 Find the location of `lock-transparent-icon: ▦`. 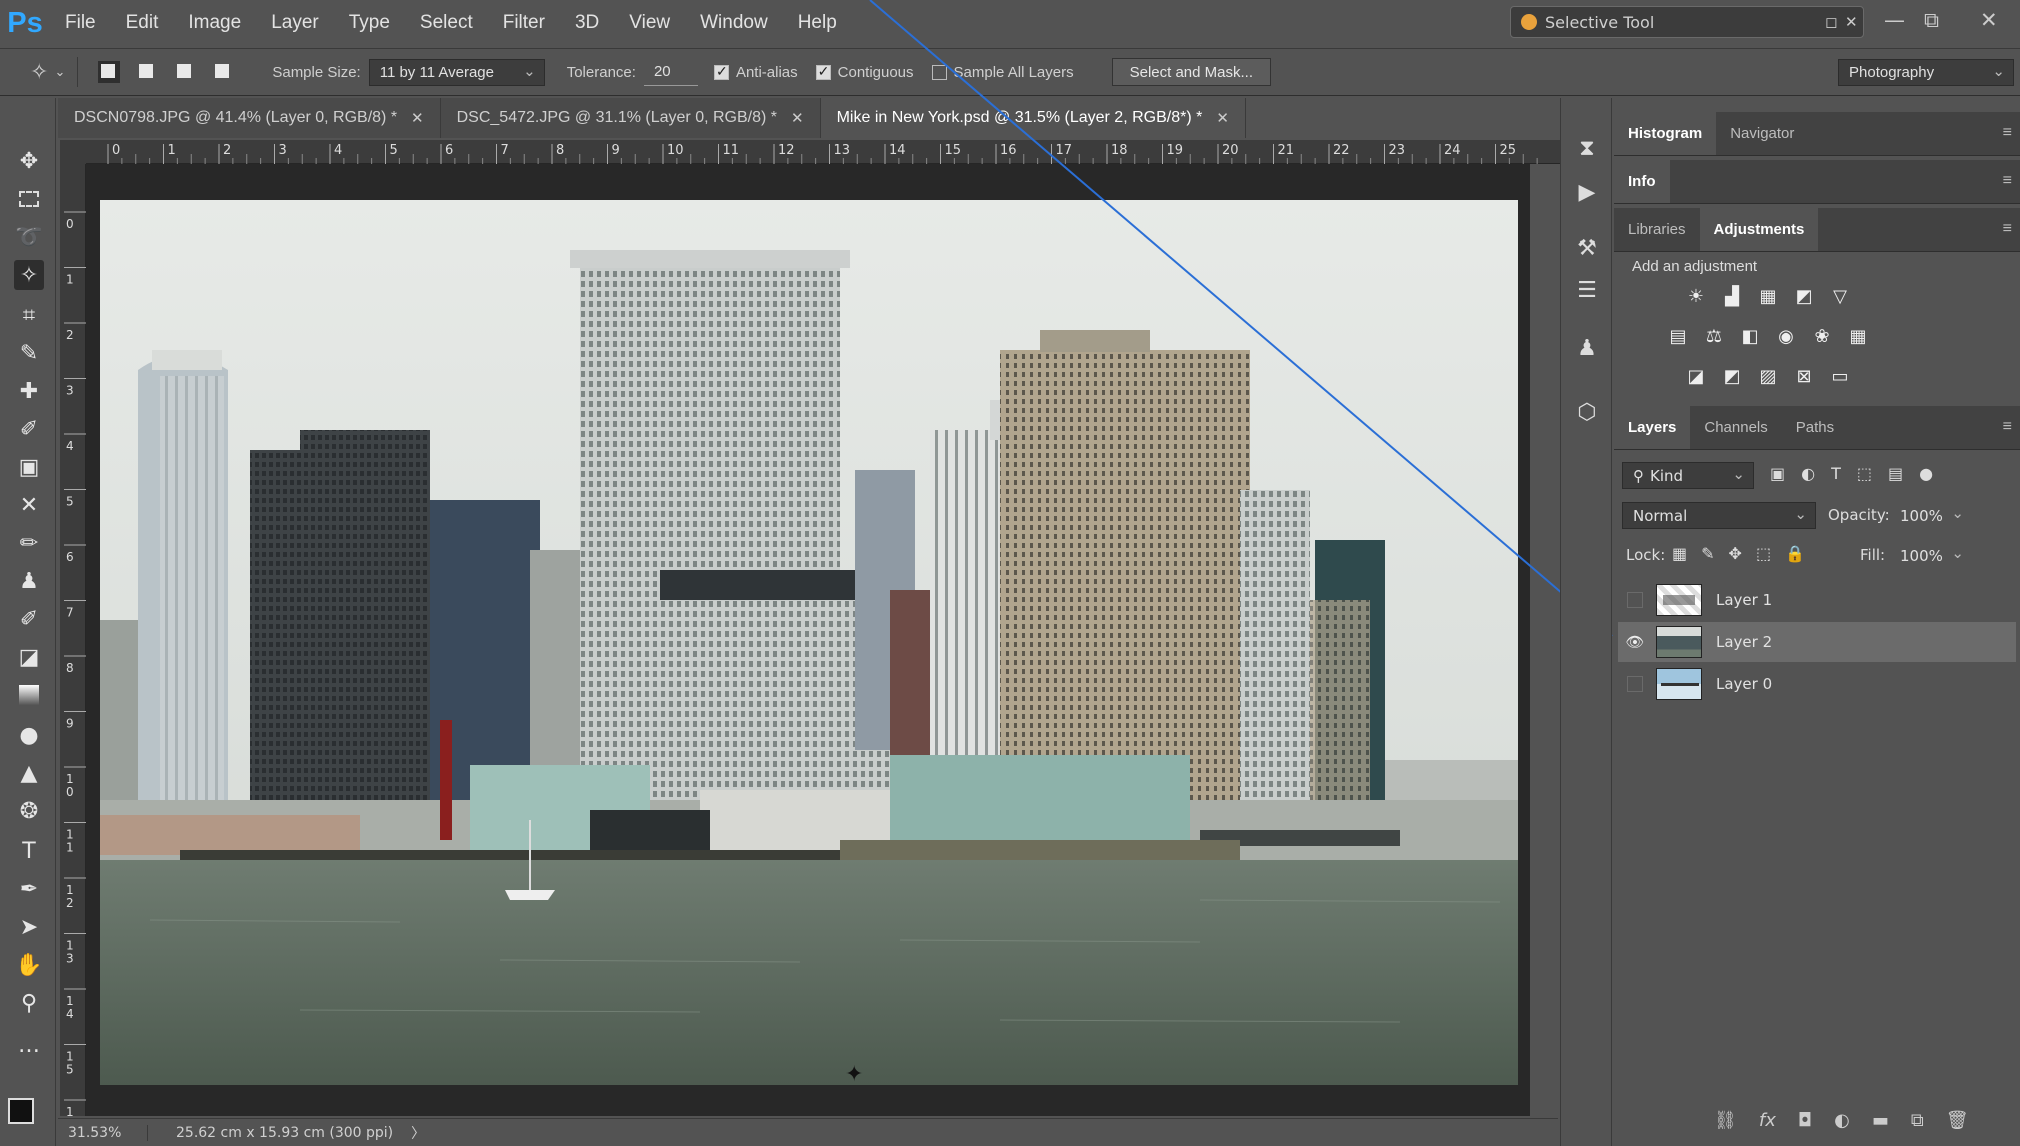

lock-transparent-icon: ▦ is located at coordinates (1679, 553).